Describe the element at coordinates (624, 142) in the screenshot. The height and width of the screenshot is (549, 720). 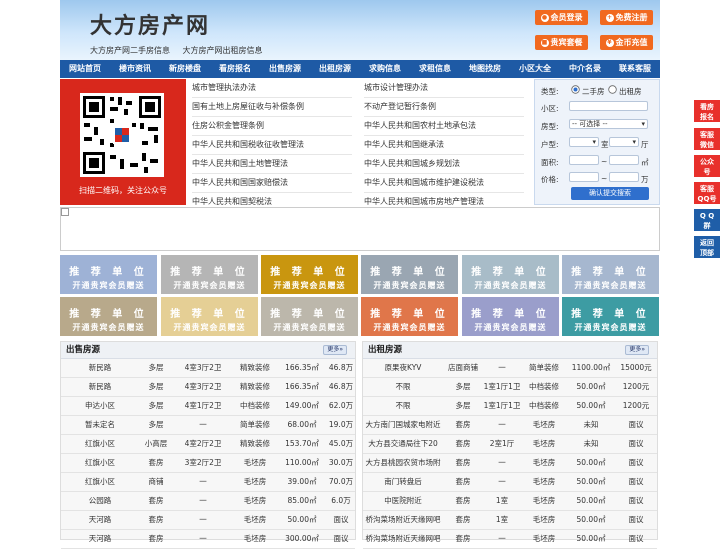
I see `hall-select: ▾` at that location.